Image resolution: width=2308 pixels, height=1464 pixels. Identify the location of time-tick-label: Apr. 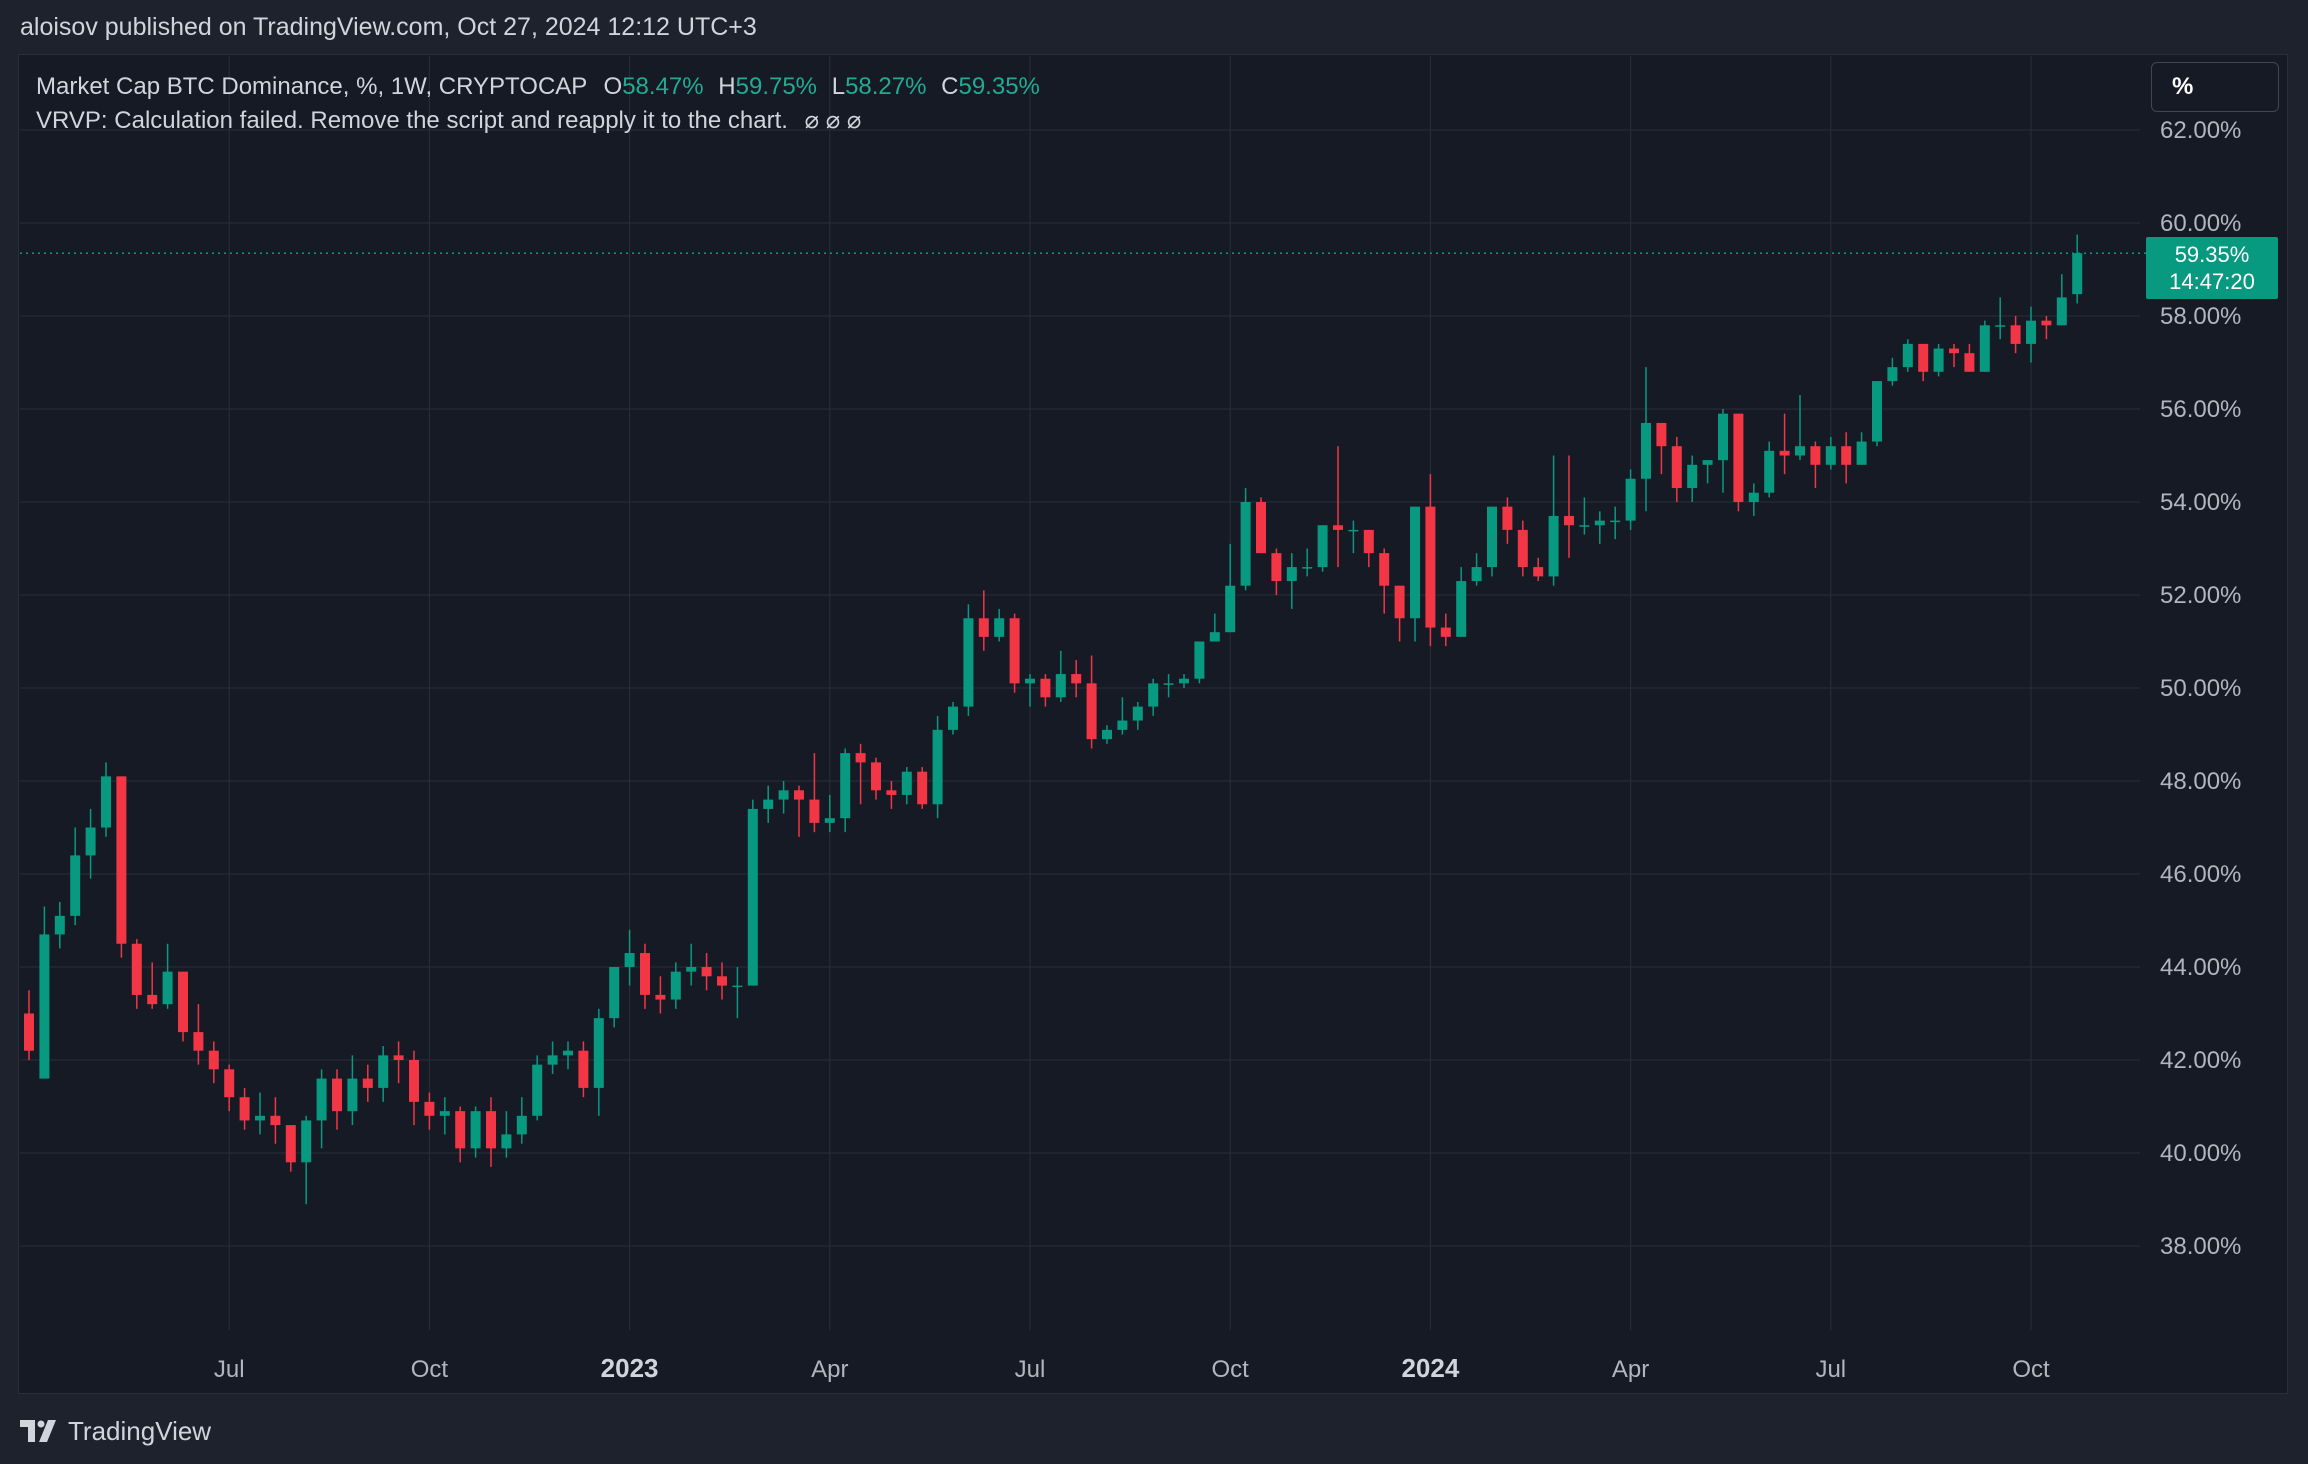
(1630, 1369).